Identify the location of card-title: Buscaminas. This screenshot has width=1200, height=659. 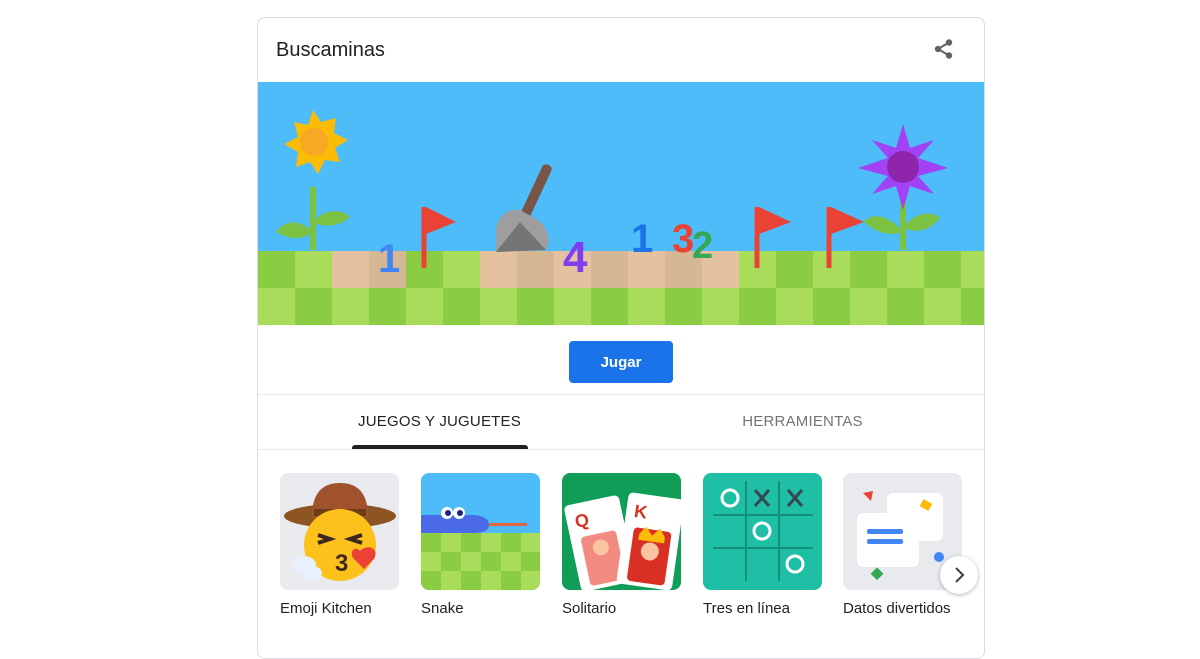
(330, 50).